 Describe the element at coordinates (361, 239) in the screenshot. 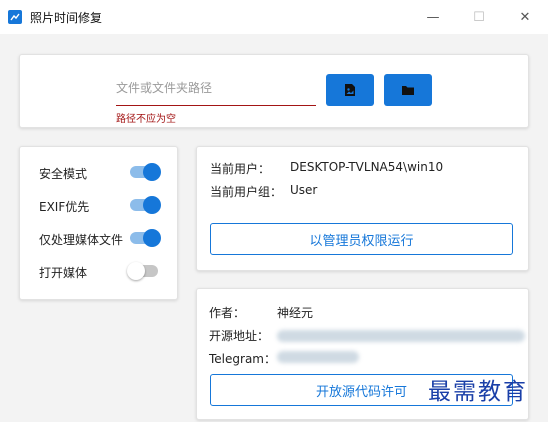

I see `run-as-admin-button: 以管理员权限运行` at that location.